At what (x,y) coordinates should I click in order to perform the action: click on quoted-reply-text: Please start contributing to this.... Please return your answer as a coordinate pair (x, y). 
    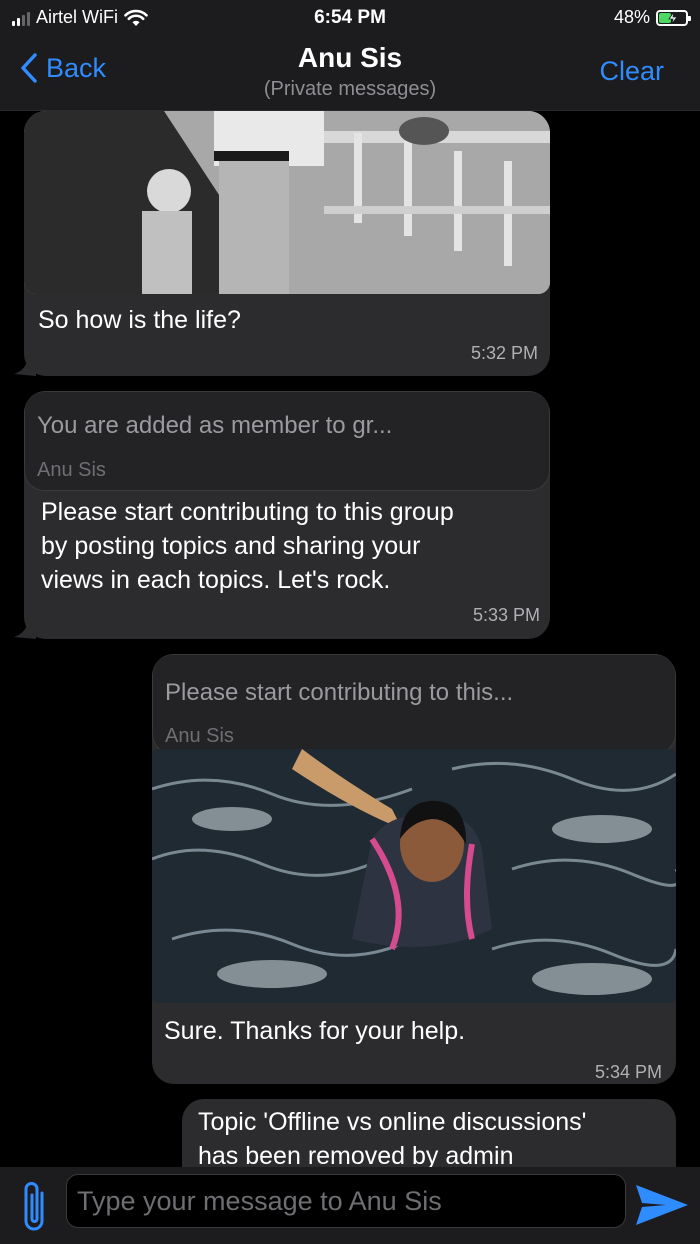
    Looking at the image, I should click on (339, 692).